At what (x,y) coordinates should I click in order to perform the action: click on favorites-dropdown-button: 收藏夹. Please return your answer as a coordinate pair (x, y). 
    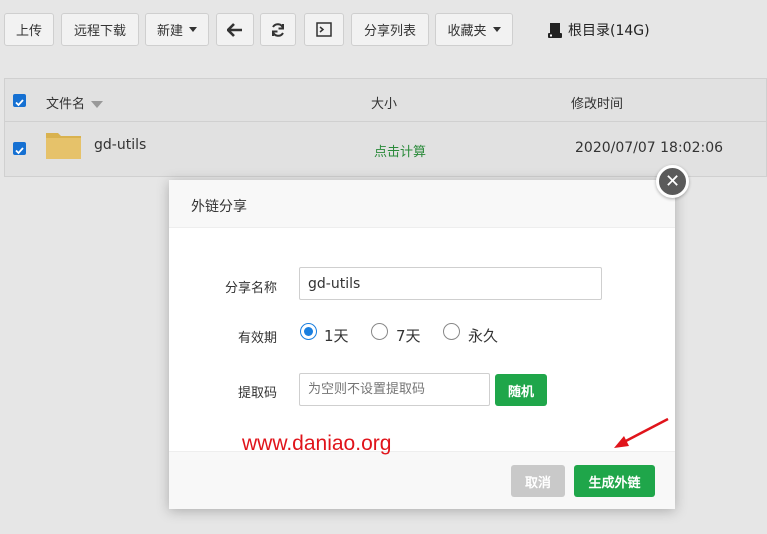
    Looking at the image, I should click on (474, 29).